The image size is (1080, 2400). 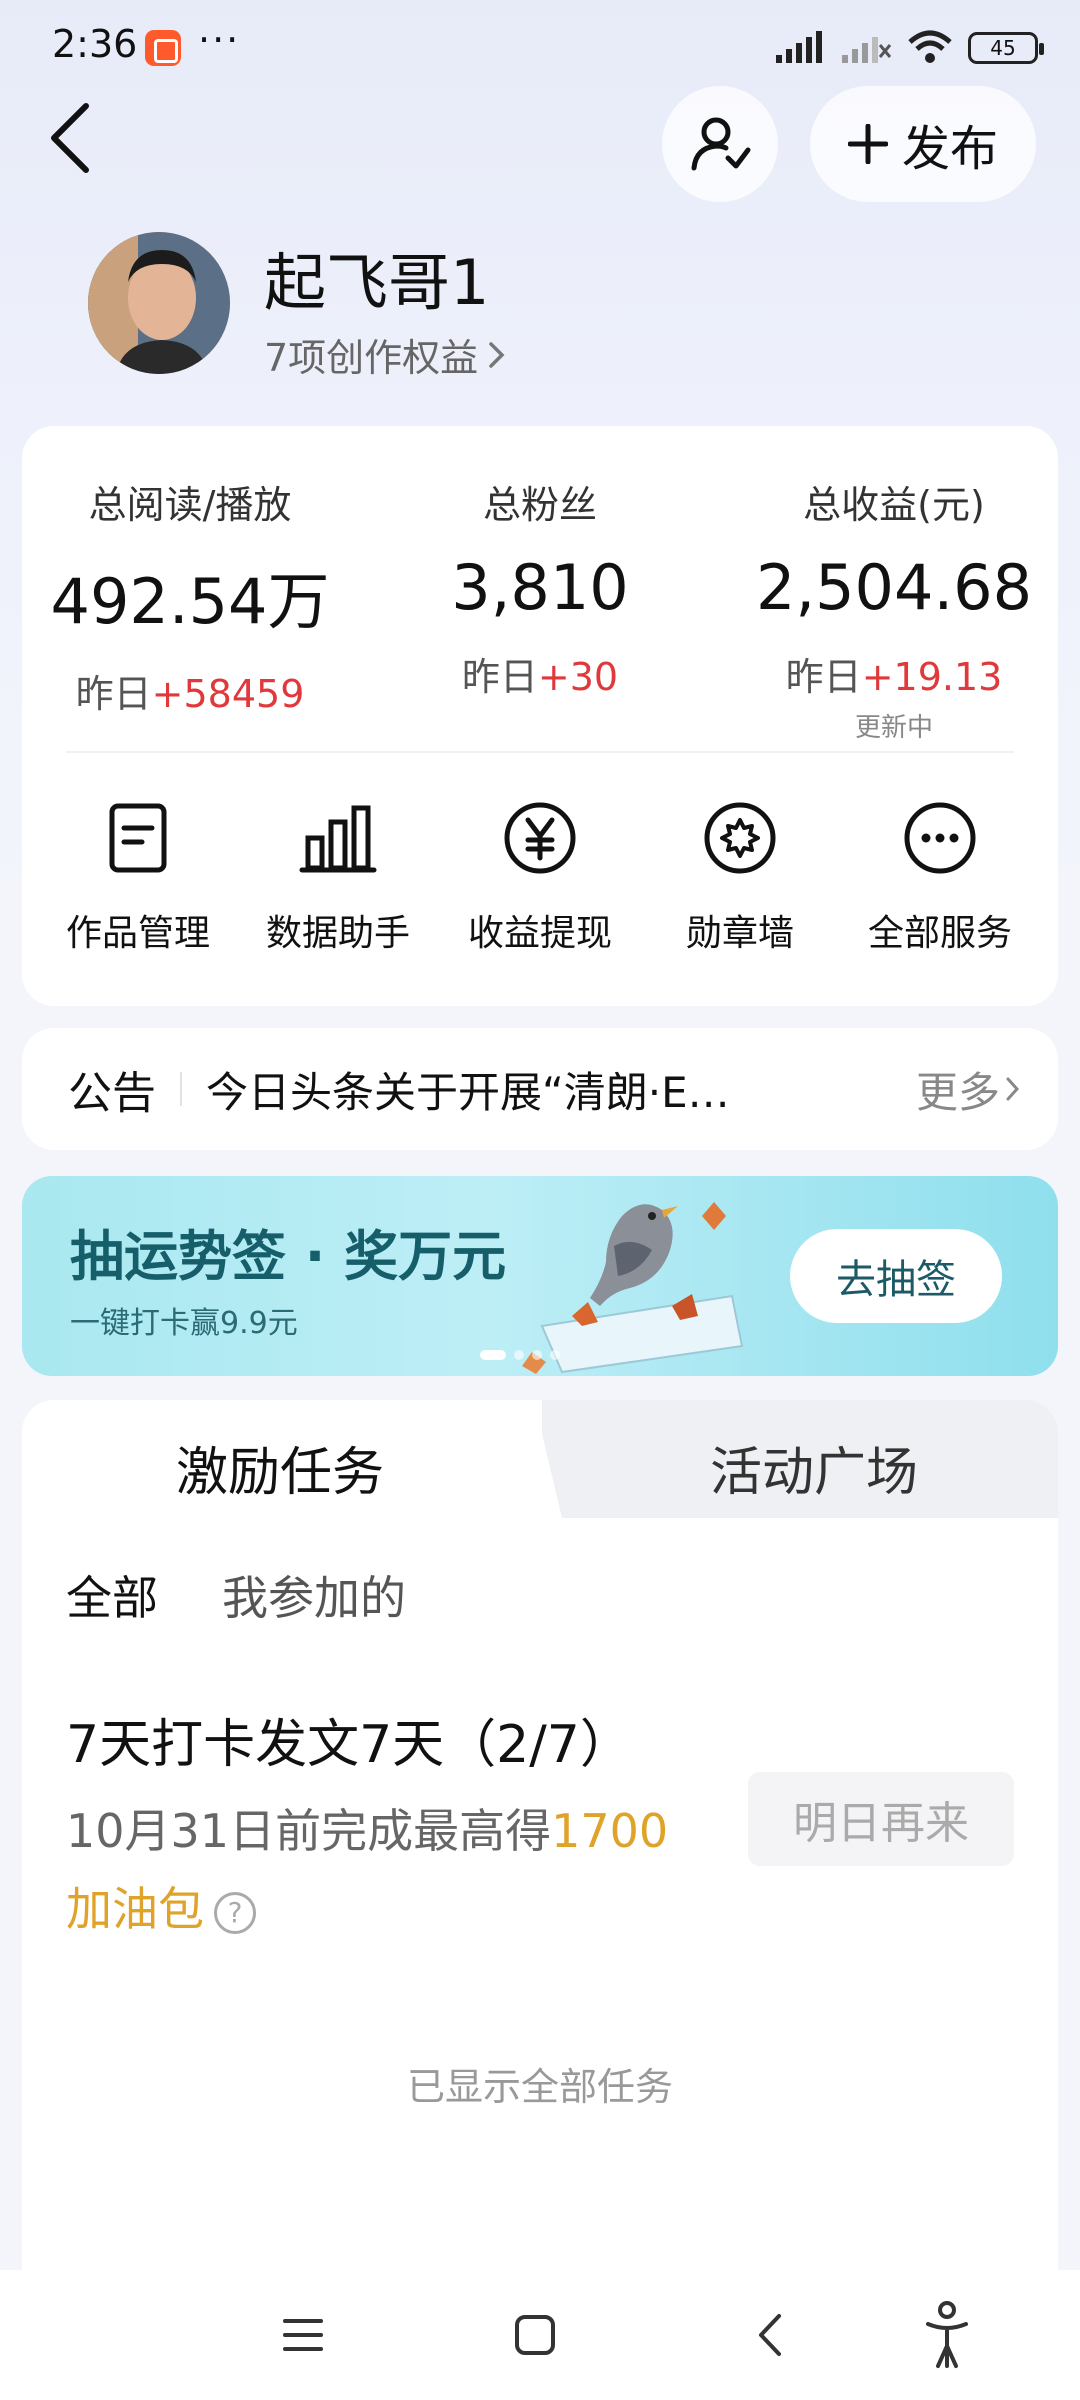 I want to click on home-button, so click(x=535, y=2335).